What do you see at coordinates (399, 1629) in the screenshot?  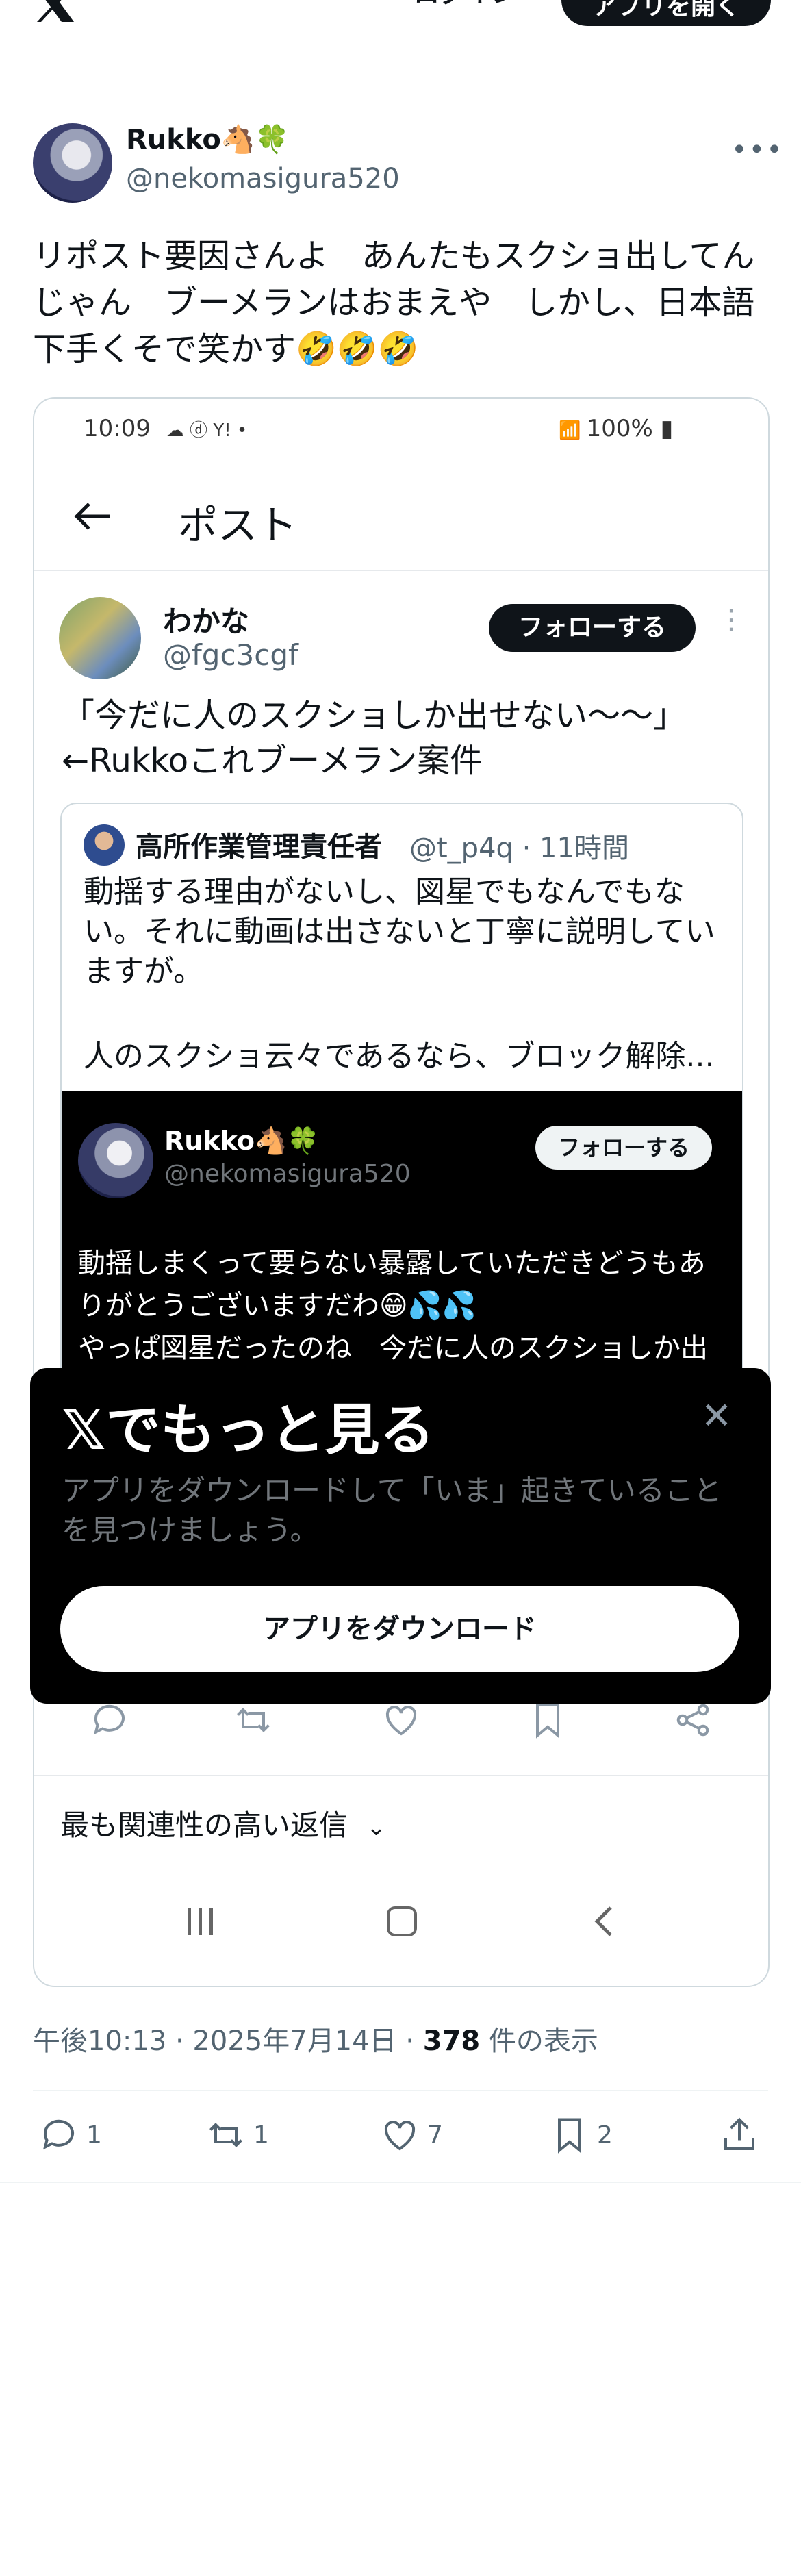 I see `download-app-button: アプリをダウンロード` at bounding box center [399, 1629].